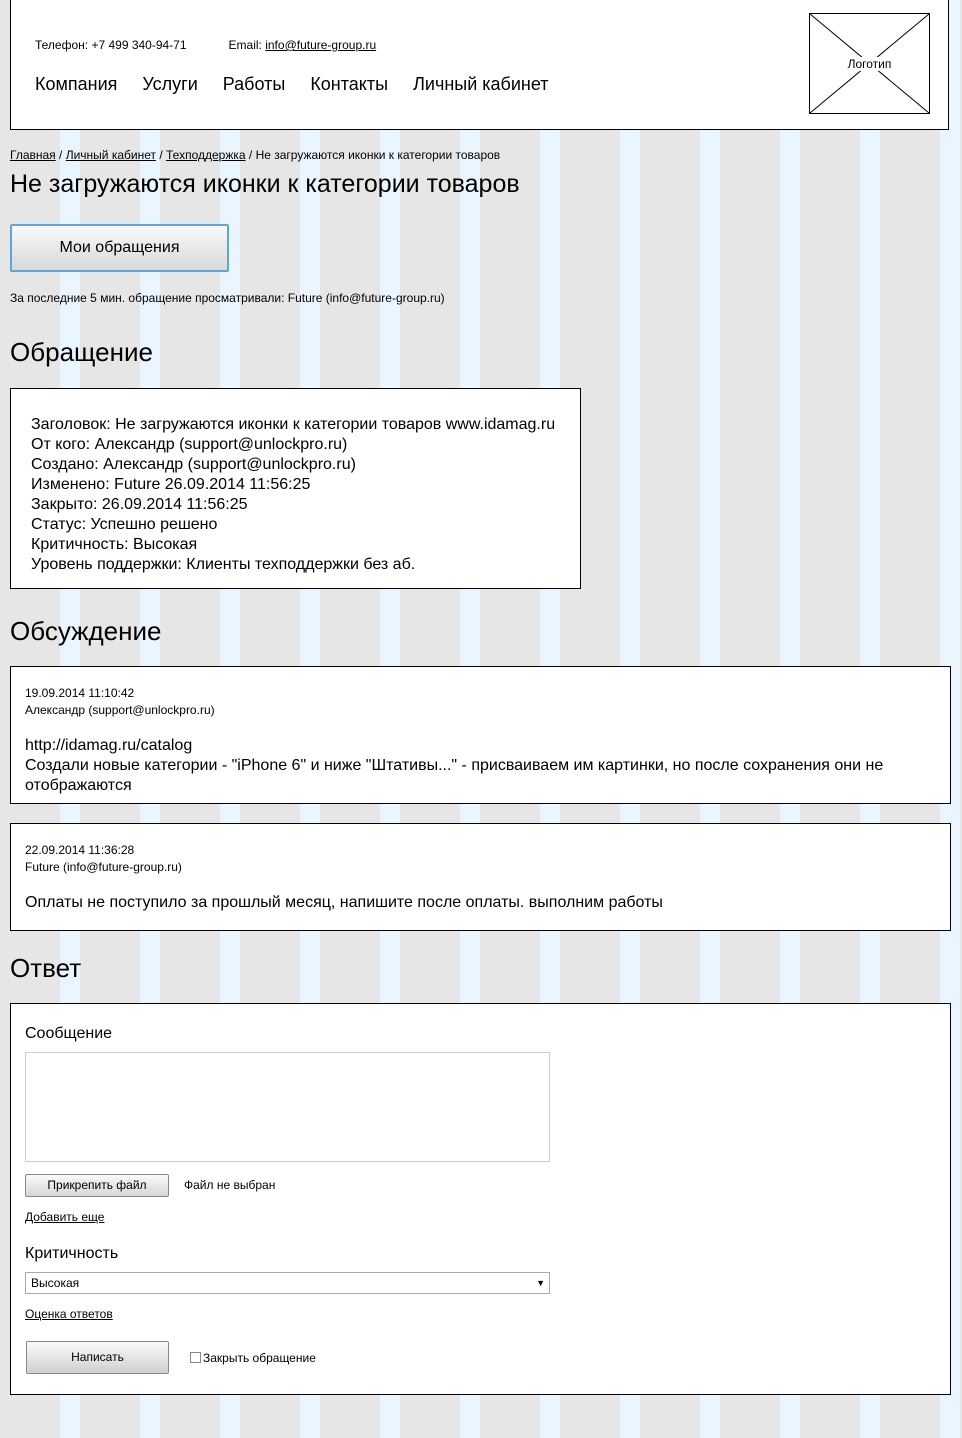 The image size is (962, 1438). What do you see at coordinates (540, 1283) in the screenshot?
I see `dropdown-arrow-icon: ▼` at bounding box center [540, 1283].